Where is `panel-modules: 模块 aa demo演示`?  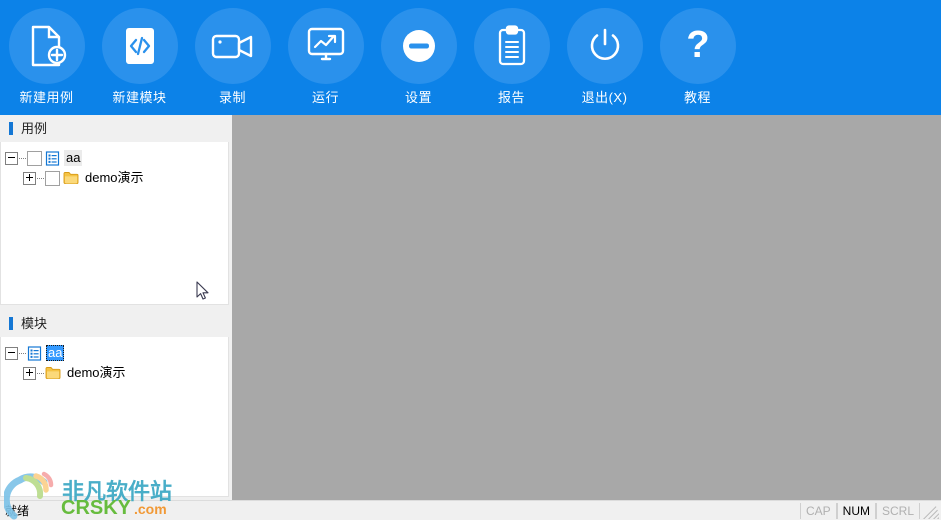
panel-modules: 模块 aa demo演示 is located at coordinates (116, 403).